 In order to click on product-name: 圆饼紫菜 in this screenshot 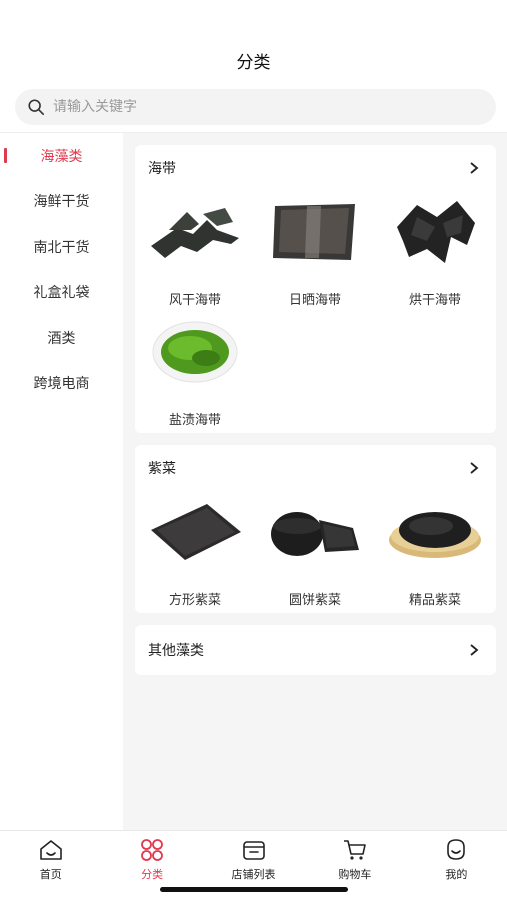, I will do `click(314, 600)`.